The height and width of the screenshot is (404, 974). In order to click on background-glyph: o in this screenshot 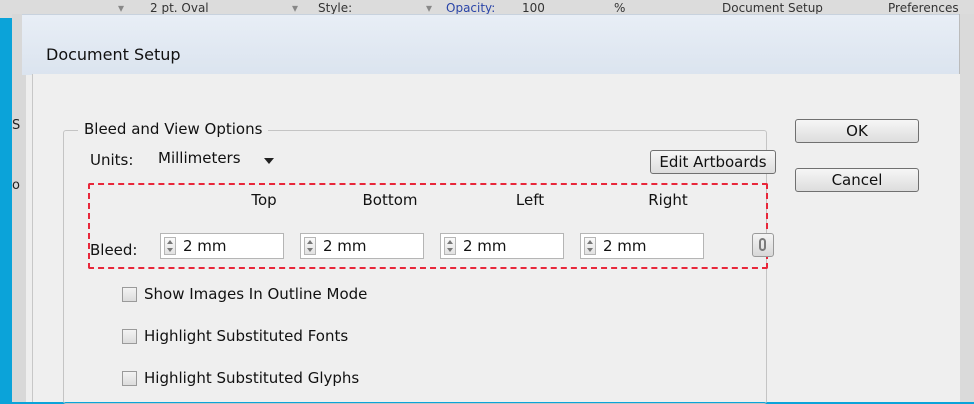, I will do `click(16, 185)`.